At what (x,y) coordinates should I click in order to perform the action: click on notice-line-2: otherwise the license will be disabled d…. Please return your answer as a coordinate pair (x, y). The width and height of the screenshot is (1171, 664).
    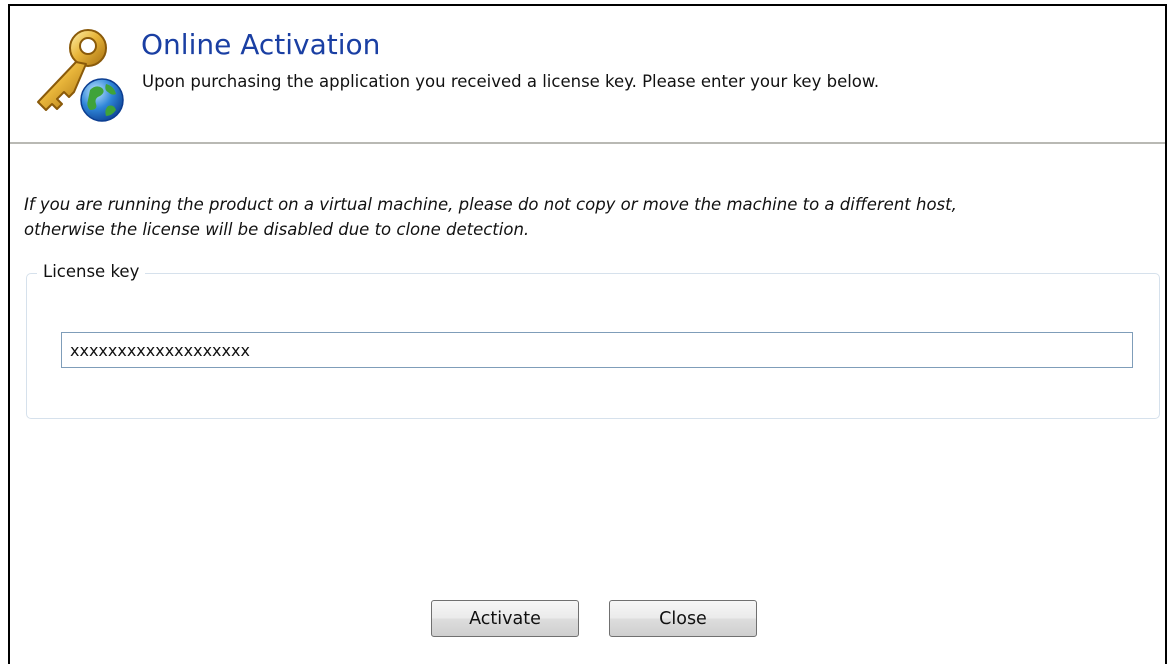
    Looking at the image, I should click on (277, 229).